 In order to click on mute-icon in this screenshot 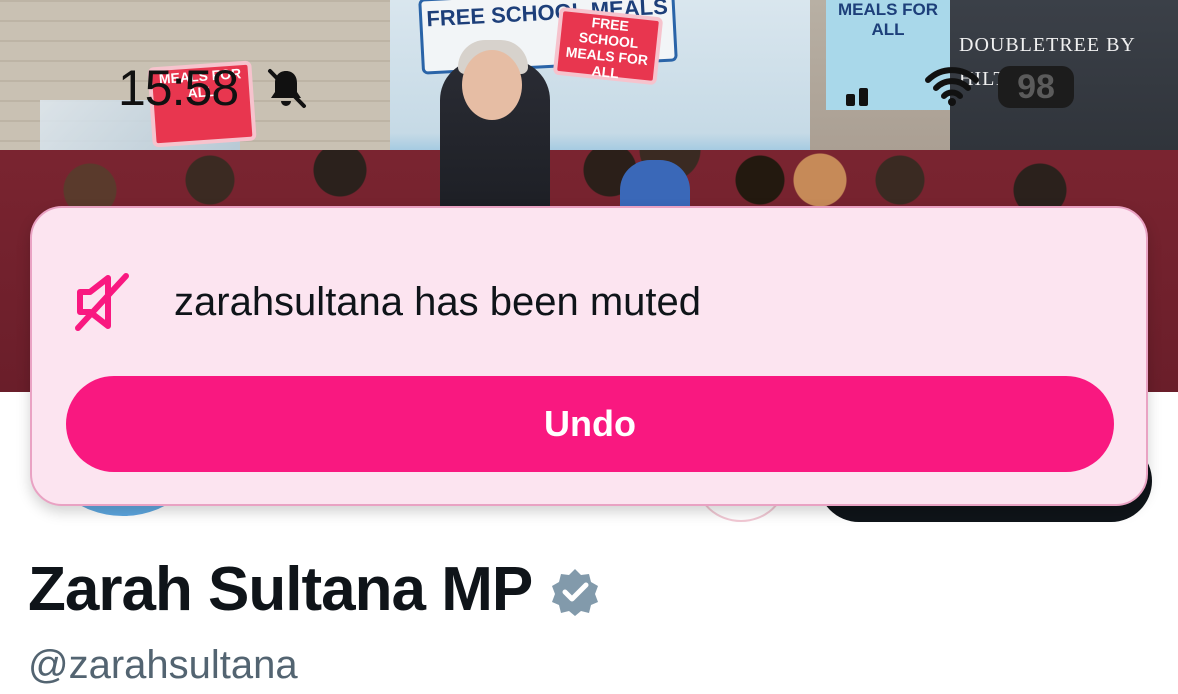, I will do `click(102, 302)`.